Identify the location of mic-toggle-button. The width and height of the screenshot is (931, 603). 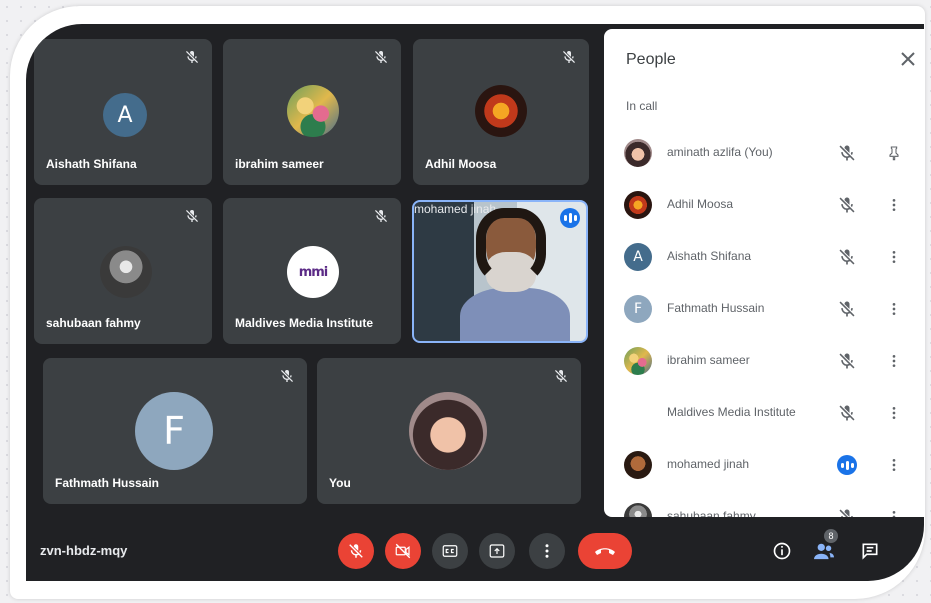
(356, 551).